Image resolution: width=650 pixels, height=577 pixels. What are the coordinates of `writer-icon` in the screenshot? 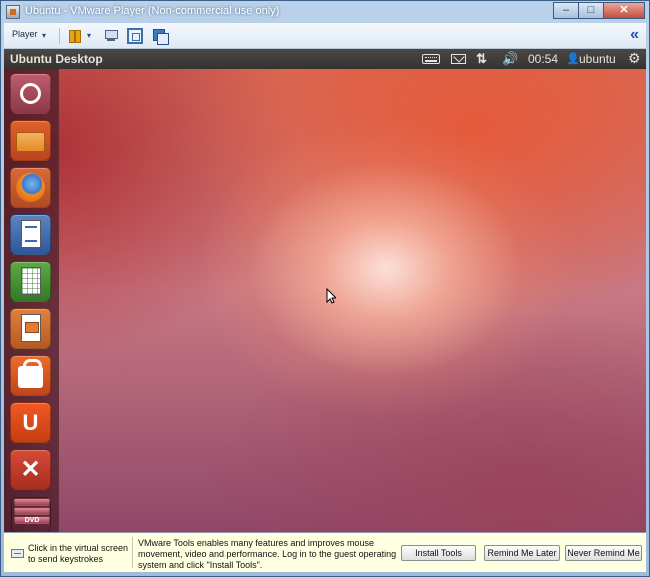 It's located at (31, 234).